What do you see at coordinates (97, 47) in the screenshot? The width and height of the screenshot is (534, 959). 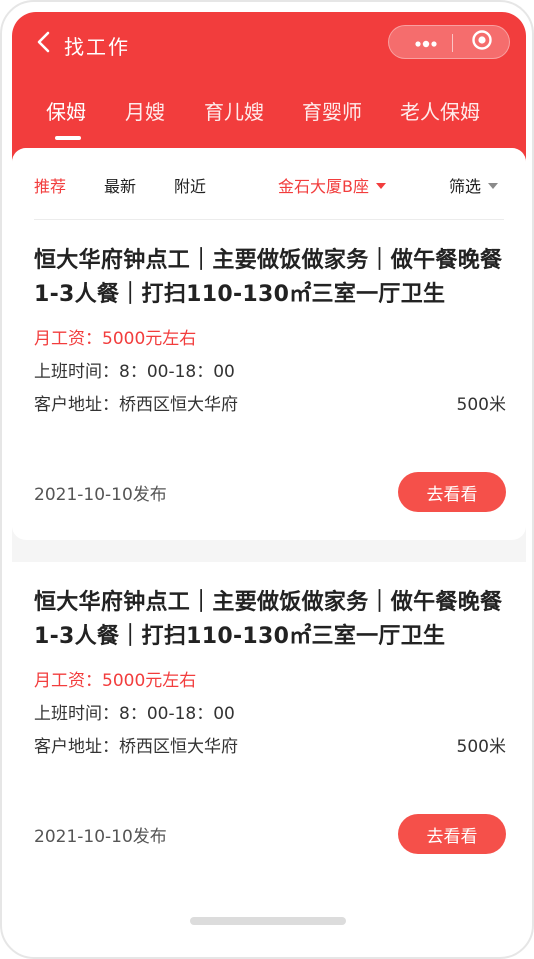 I see `page-title: 找工作` at bounding box center [97, 47].